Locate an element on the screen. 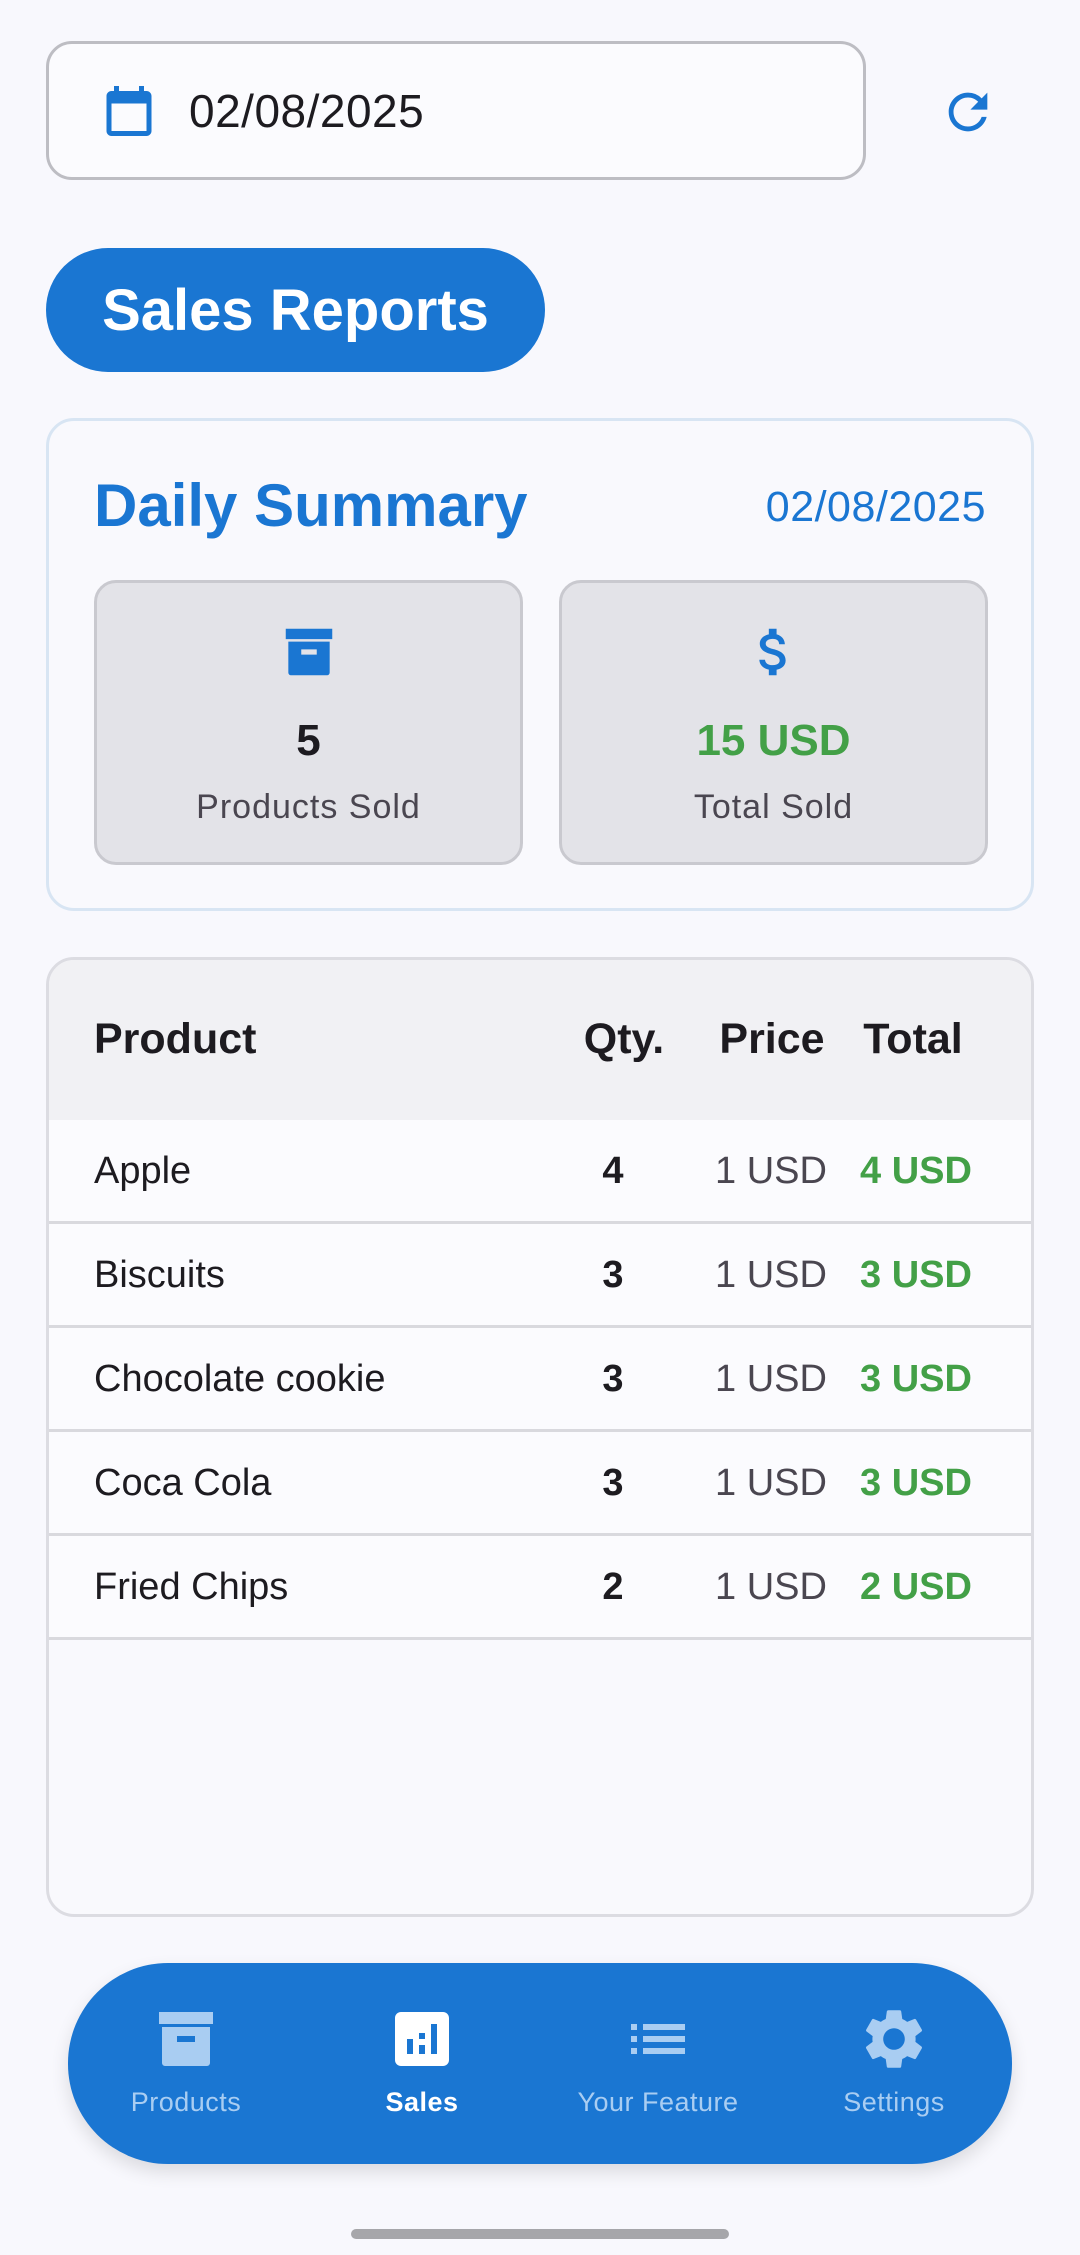 The height and width of the screenshot is (2255, 1080). summary-date: 02/08/2025 is located at coordinates (875, 507).